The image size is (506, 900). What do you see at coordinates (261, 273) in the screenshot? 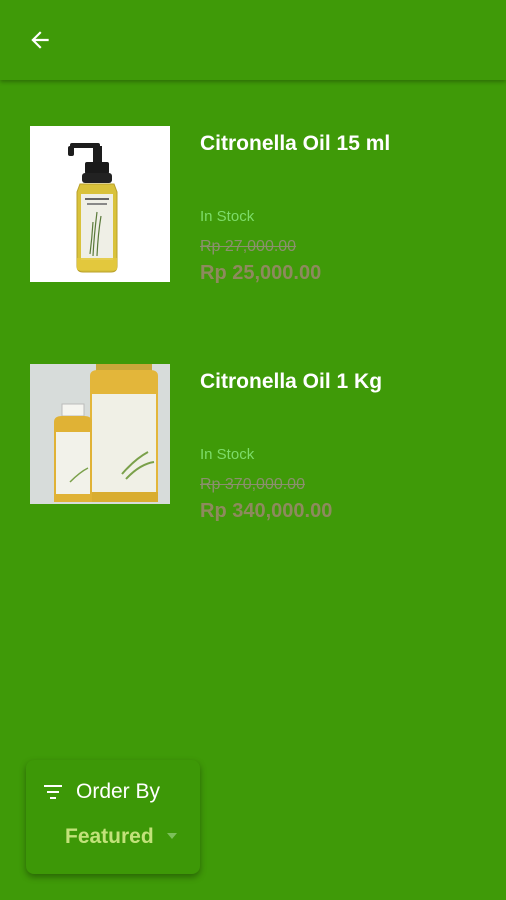
I see `sale-price: Rp 25,000.00` at bounding box center [261, 273].